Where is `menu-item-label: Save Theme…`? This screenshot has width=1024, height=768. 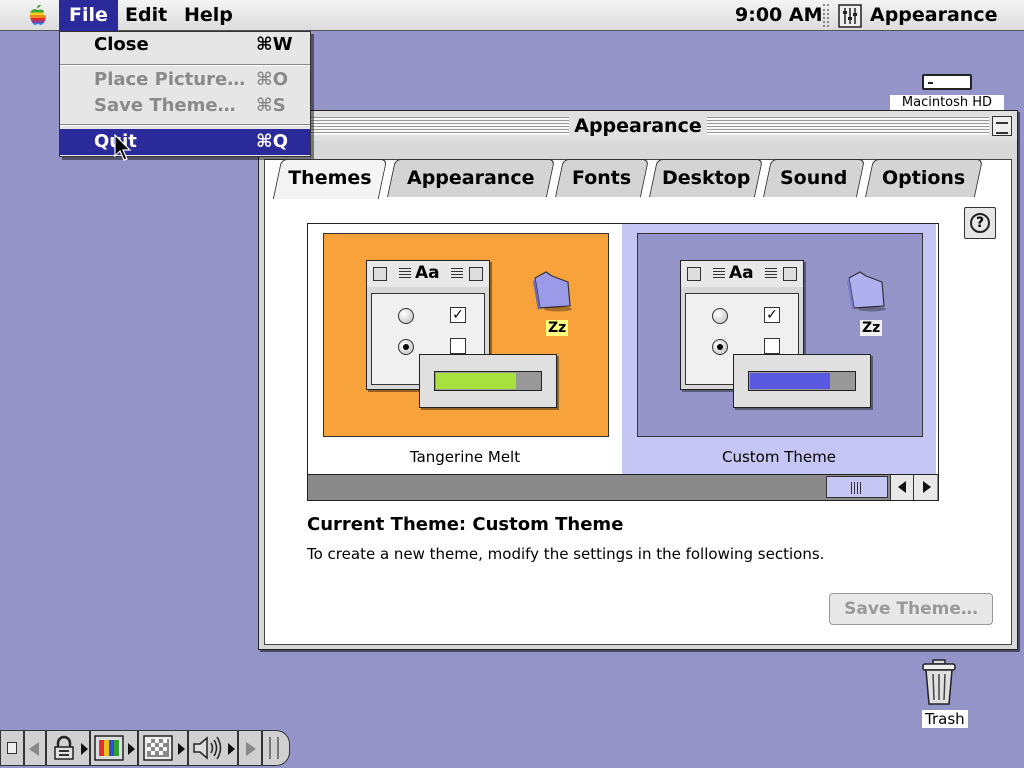 menu-item-label: Save Theme… is located at coordinates (165, 105).